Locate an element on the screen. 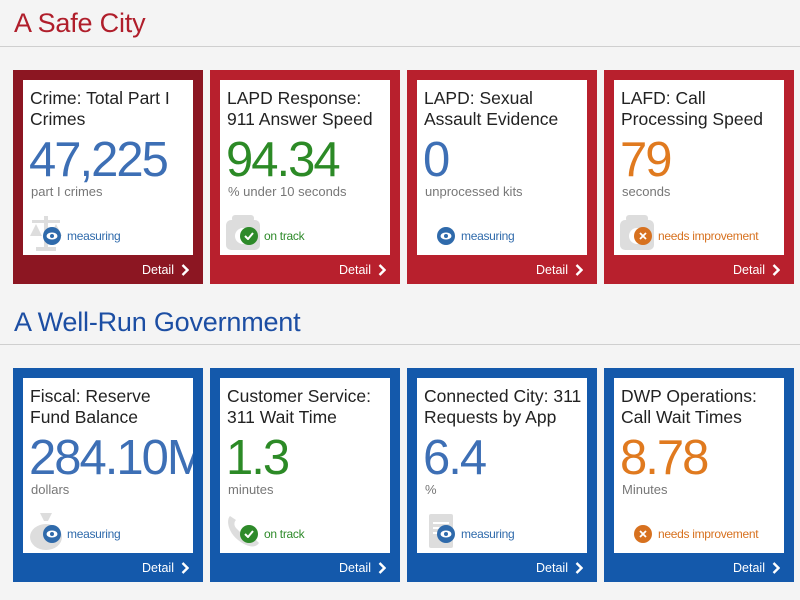 The width and height of the screenshot is (800, 600). section-title: A Safe City is located at coordinates (80, 23).